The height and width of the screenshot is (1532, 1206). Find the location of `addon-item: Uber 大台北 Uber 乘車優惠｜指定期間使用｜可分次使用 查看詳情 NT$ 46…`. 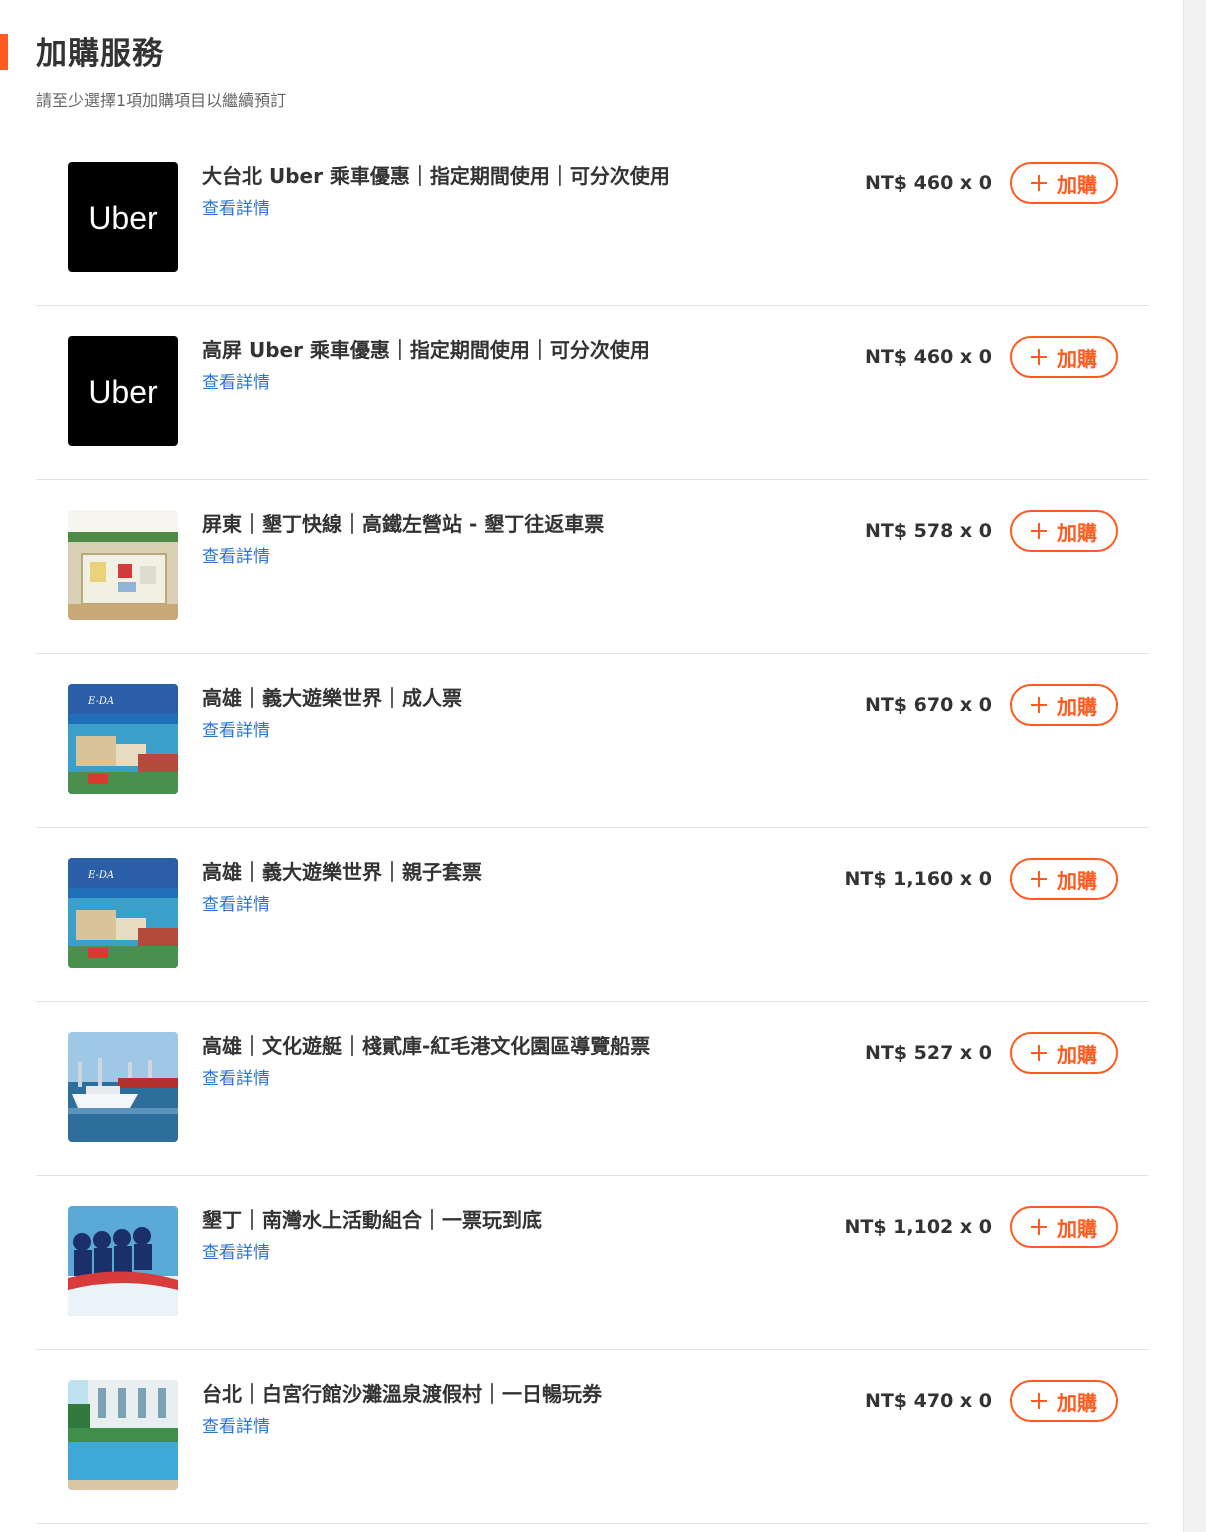

addon-item: Uber 大台北 Uber 乘車優惠｜指定期間使用｜可分次使用 查看詳情 NT$ 46… is located at coordinates (592, 219).